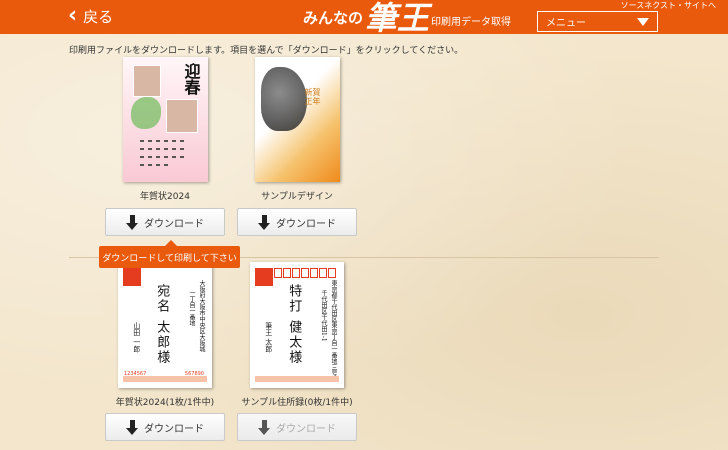 This screenshot has height=450, width=728. I want to click on address-line-2: 一丁目一番地, so click(191, 308).